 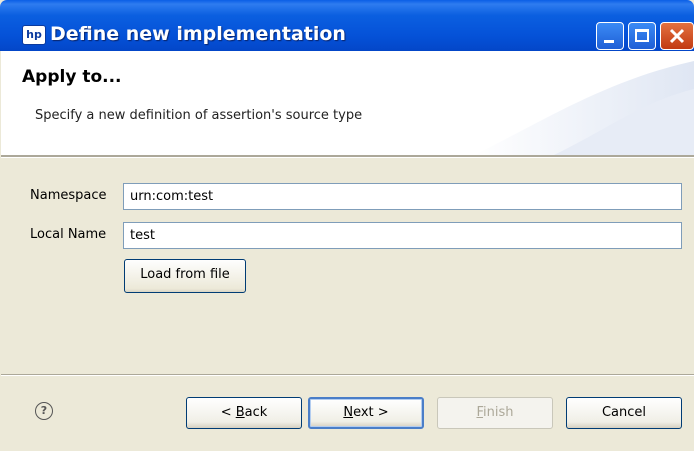 I want to click on app-logo-icon: hp, so click(x=34, y=35).